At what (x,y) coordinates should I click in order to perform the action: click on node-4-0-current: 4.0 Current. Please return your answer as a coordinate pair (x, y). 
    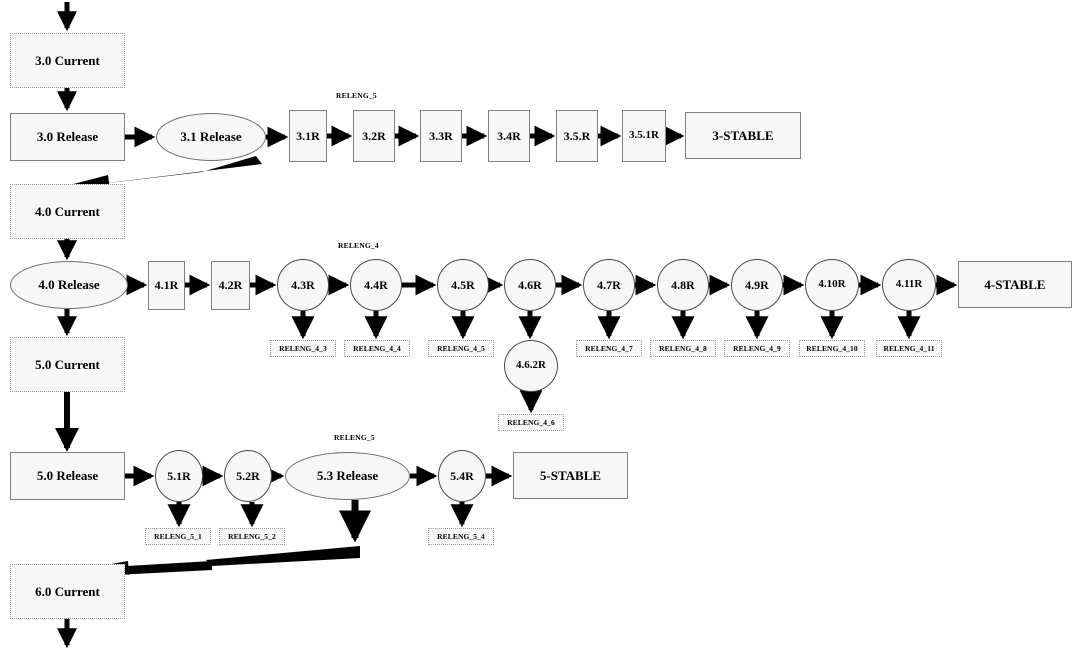
    Looking at the image, I should click on (67, 211).